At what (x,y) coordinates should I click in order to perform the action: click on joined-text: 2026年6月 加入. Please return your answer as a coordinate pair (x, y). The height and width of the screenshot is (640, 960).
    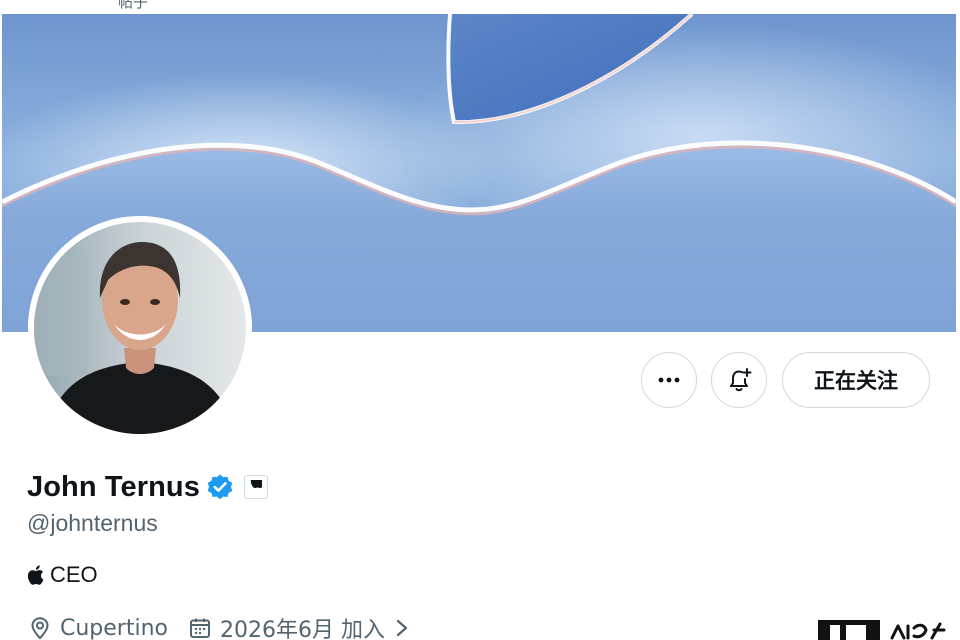
    Looking at the image, I should click on (302, 629).